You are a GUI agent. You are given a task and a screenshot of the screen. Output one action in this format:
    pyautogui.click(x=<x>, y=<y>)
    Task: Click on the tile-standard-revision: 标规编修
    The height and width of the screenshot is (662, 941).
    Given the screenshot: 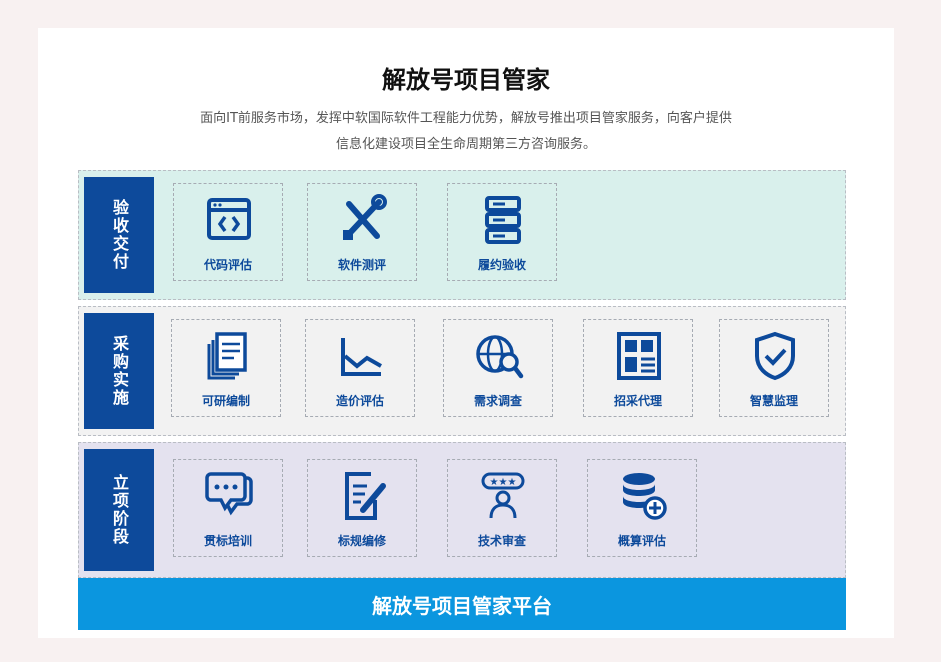 What is the action you would take?
    pyautogui.click(x=362, y=508)
    